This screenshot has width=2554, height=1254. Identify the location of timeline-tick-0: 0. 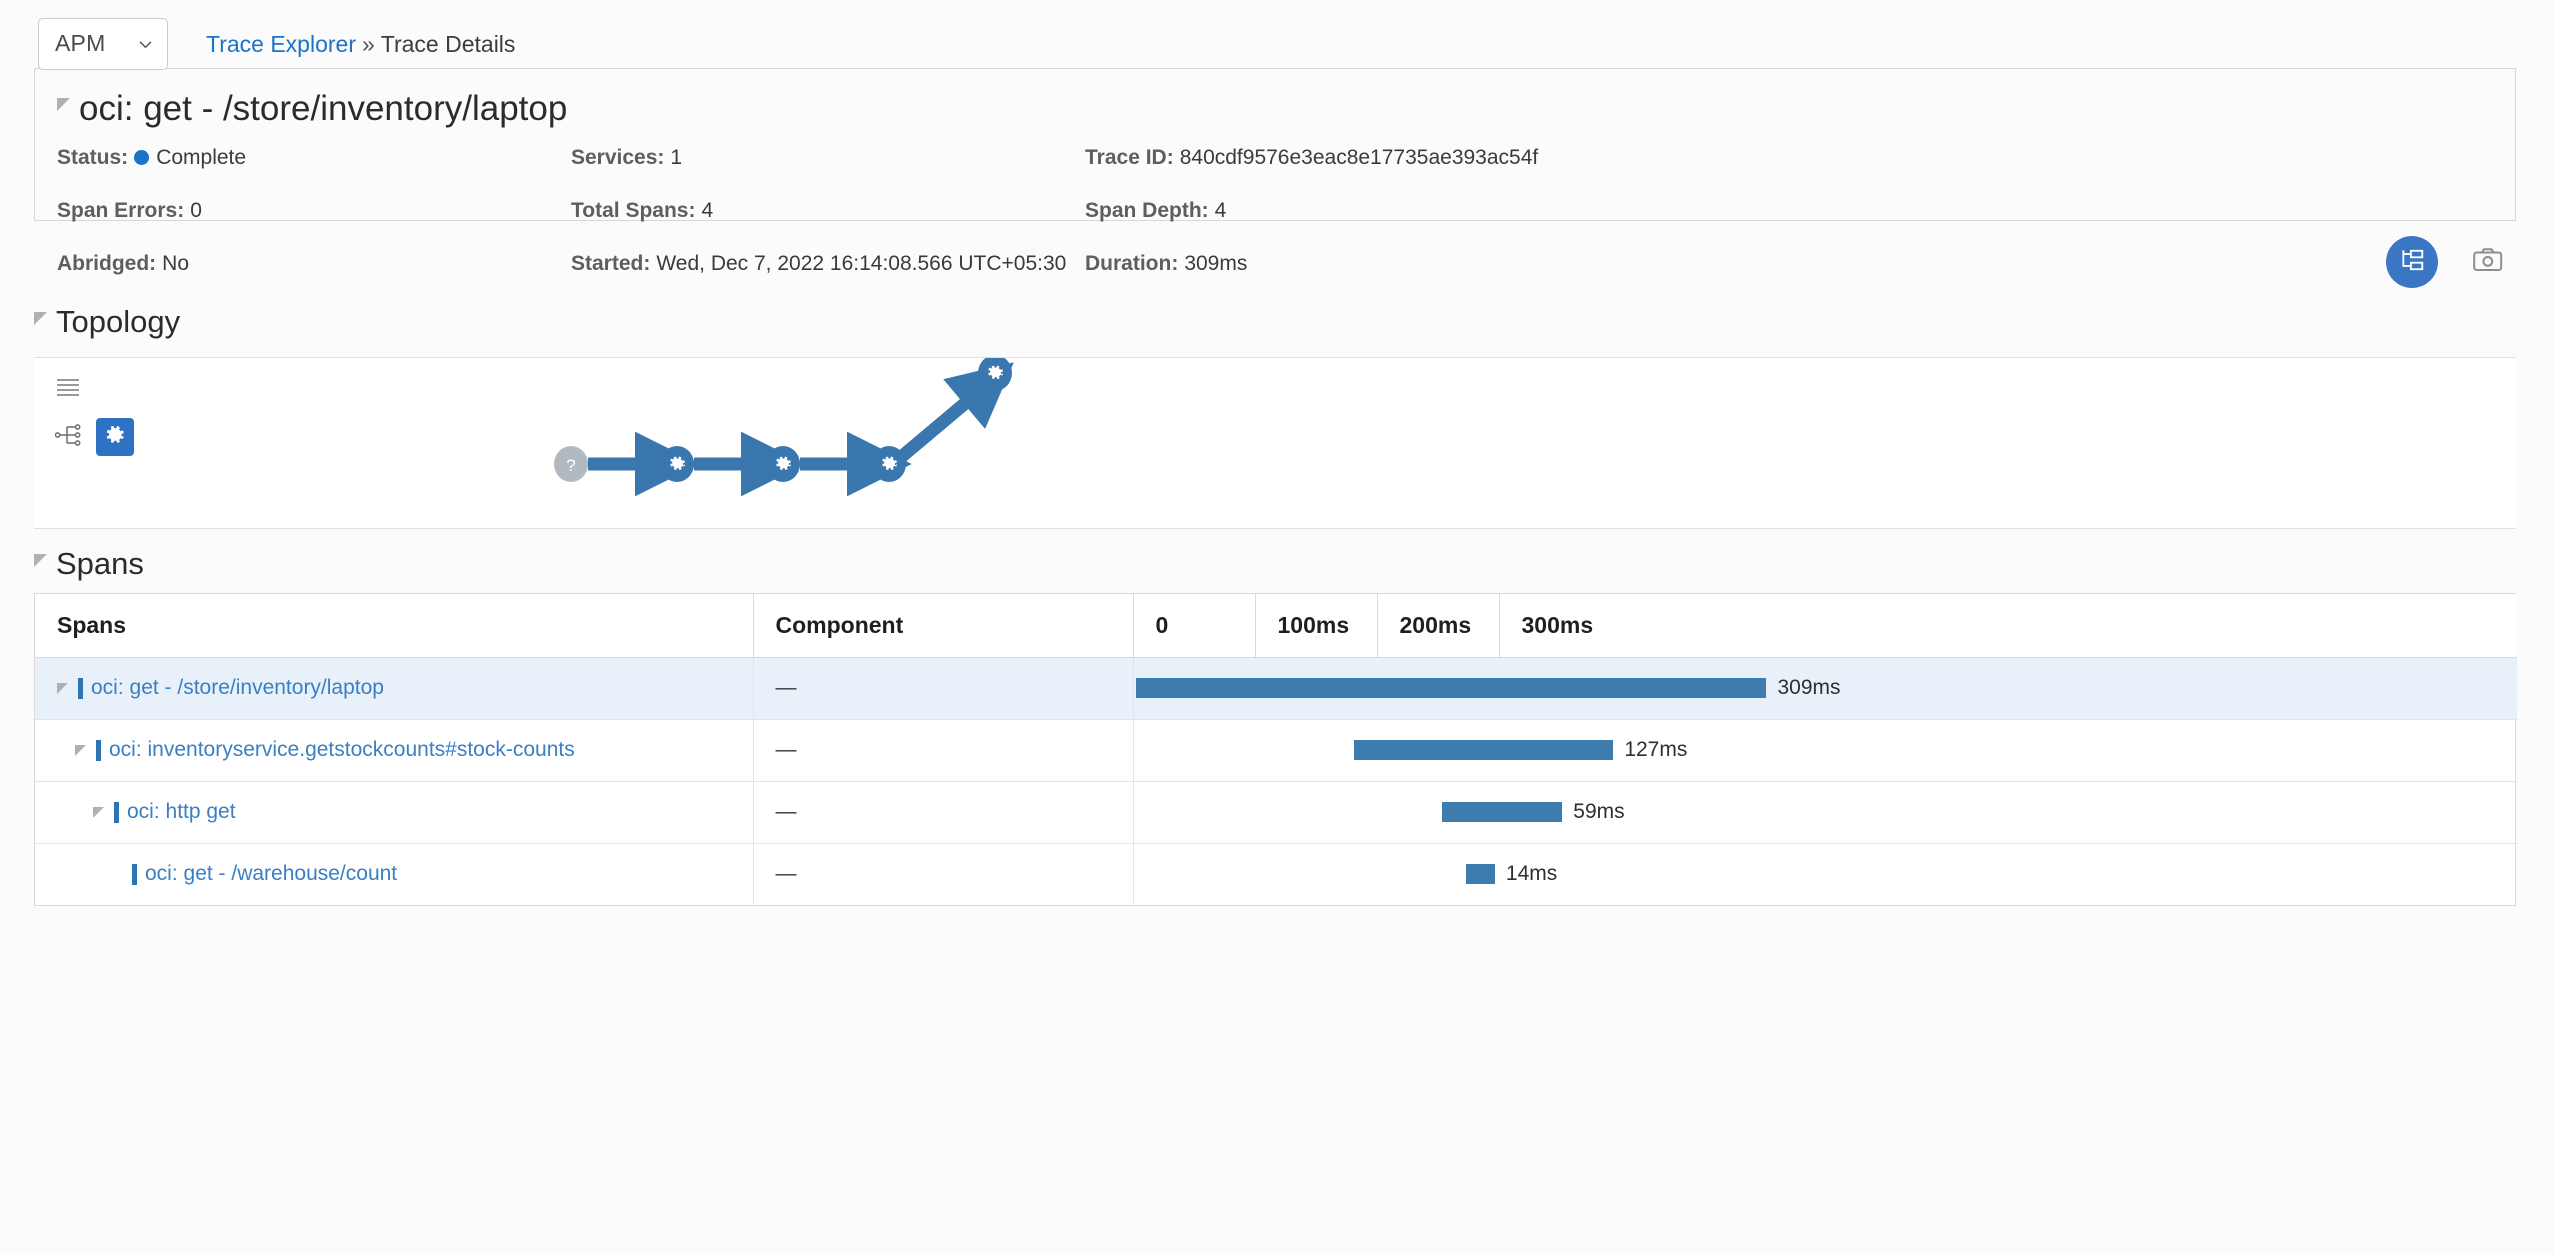
(1194, 626).